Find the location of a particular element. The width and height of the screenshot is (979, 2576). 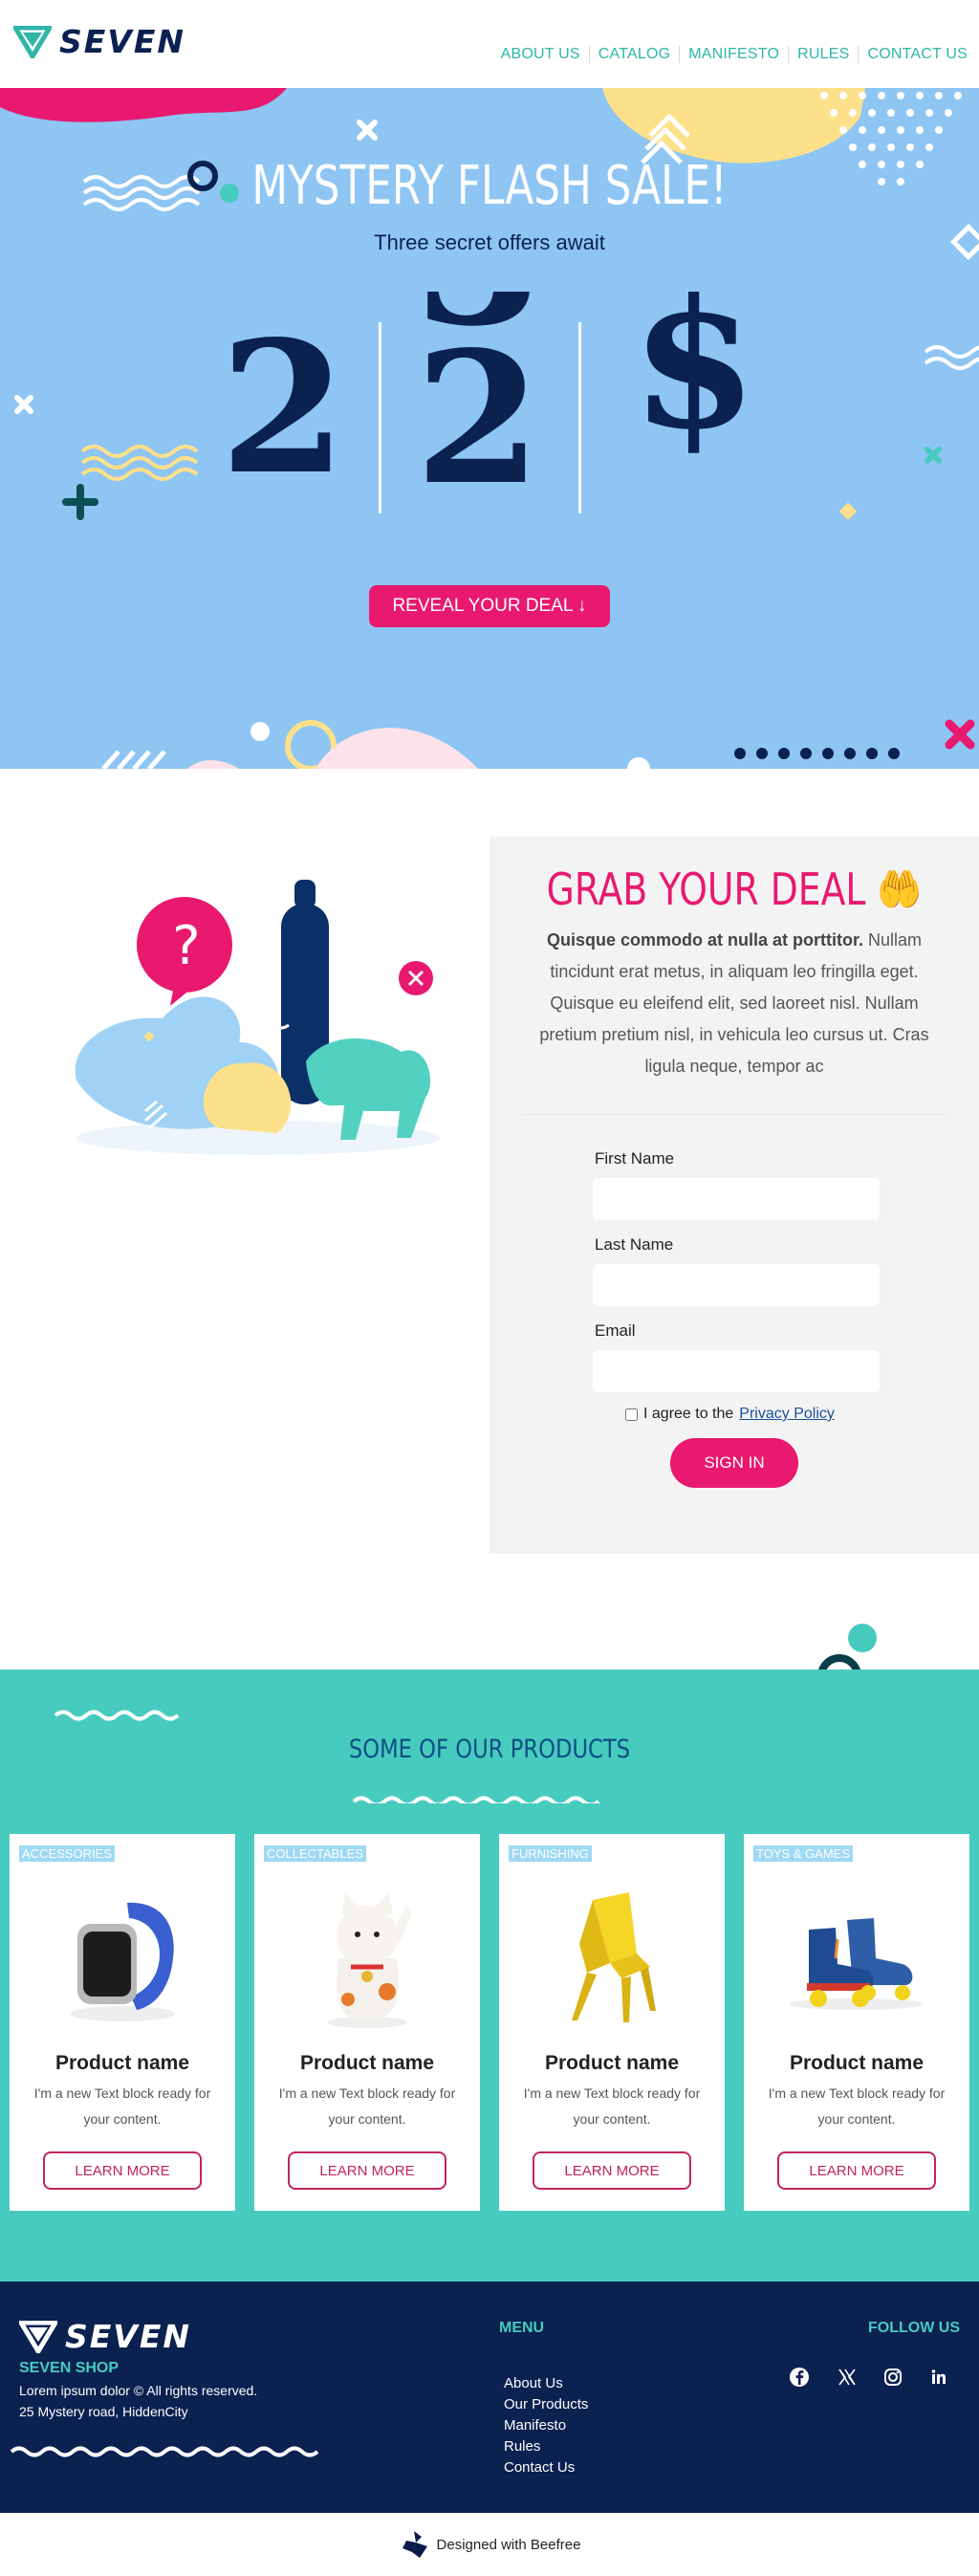

mystery-digit-3: $ is located at coordinates (694, 380).